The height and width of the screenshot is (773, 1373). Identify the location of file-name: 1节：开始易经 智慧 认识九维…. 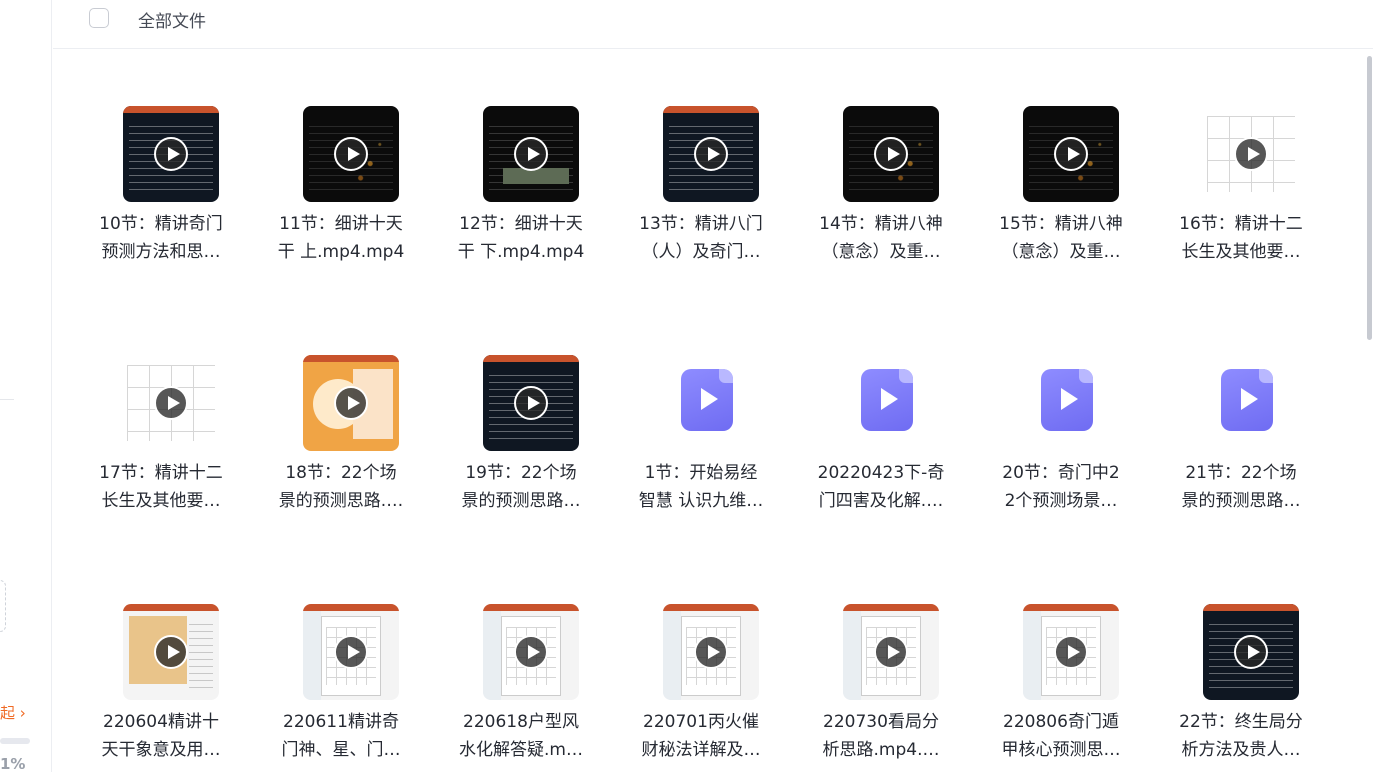
(701, 487).